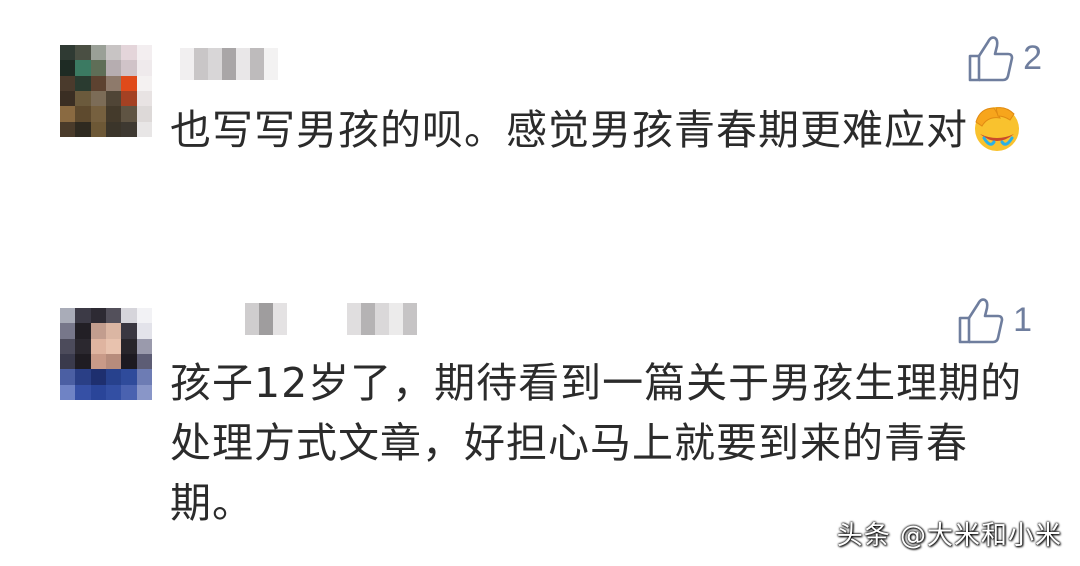  Describe the element at coordinates (949, 536) in the screenshot. I see `watermark: 头条 @大米和小米` at that location.